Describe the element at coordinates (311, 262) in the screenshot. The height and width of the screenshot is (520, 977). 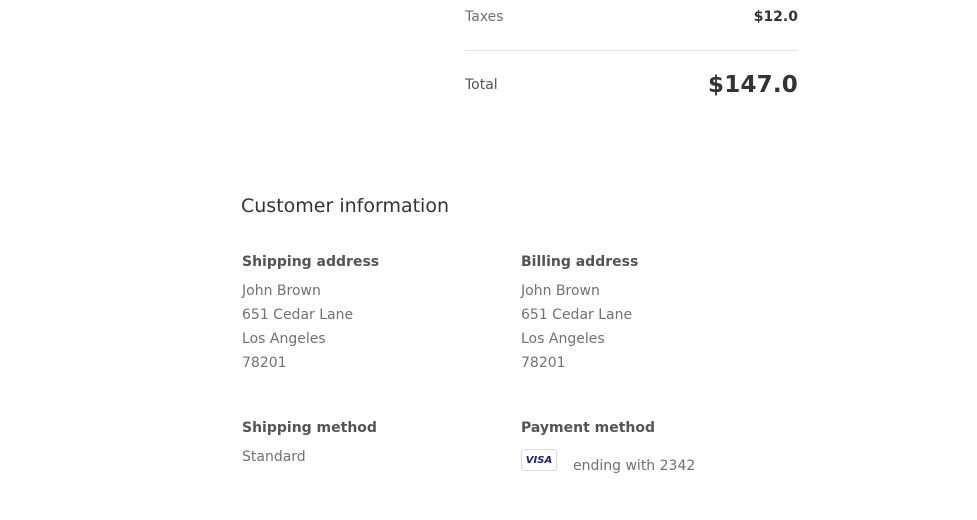
I see `shipping-address-heading: Shipping address` at that location.